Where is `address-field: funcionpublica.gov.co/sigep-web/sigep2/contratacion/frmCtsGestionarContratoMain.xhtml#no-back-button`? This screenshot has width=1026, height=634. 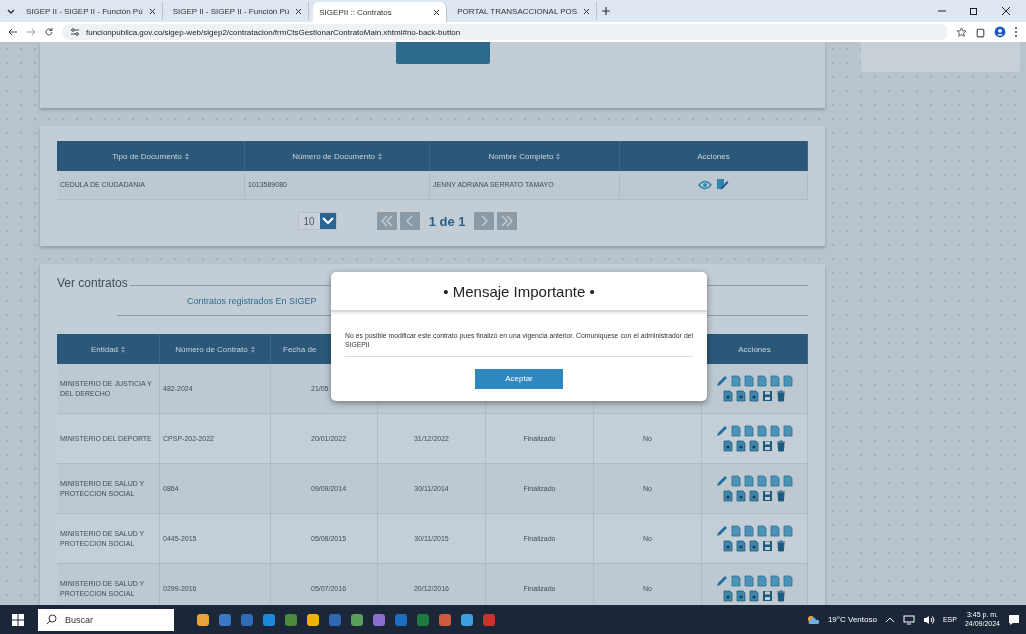 address-field: funcionpublica.gov.co/sigep-web/sigep2/contratacion/frmCtsGestionarContratoMain.xhtml#no-back-button is located at coordinates (505, 32).